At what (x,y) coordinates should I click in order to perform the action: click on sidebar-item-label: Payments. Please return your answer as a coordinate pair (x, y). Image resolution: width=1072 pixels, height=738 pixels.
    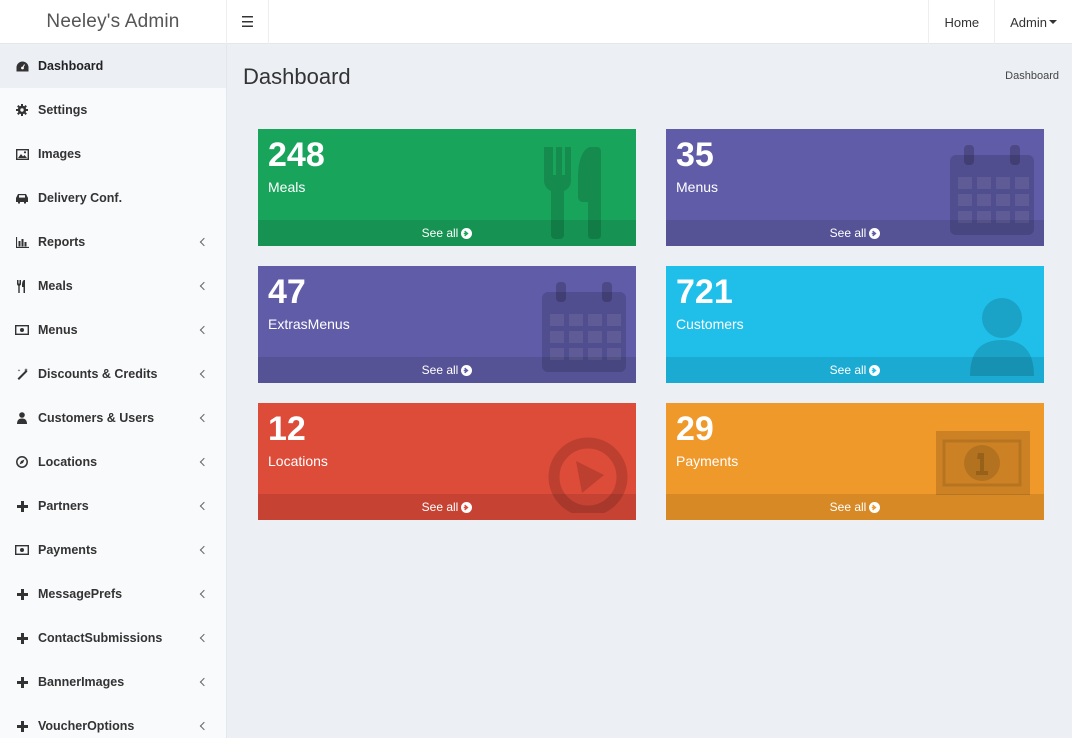
    Looking at the image, I should click on (68, 550).